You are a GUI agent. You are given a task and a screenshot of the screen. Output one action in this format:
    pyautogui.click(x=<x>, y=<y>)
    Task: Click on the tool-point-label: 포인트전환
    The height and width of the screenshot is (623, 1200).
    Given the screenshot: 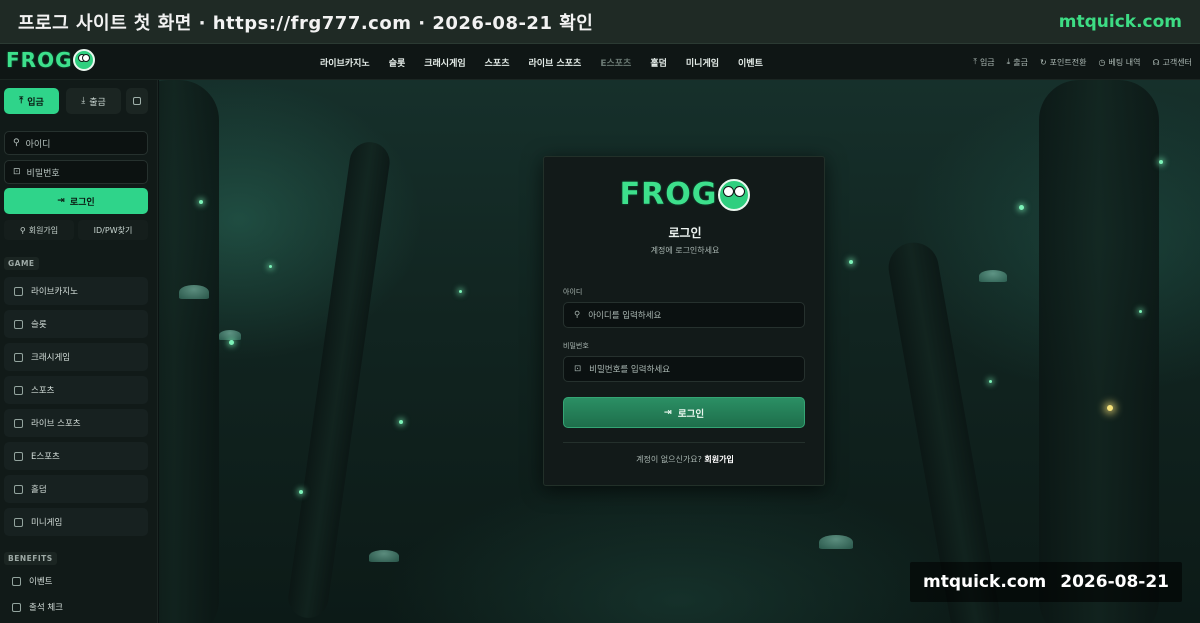 What is the action you would take?
    pyautogui.click(x=1068, y=62)
    